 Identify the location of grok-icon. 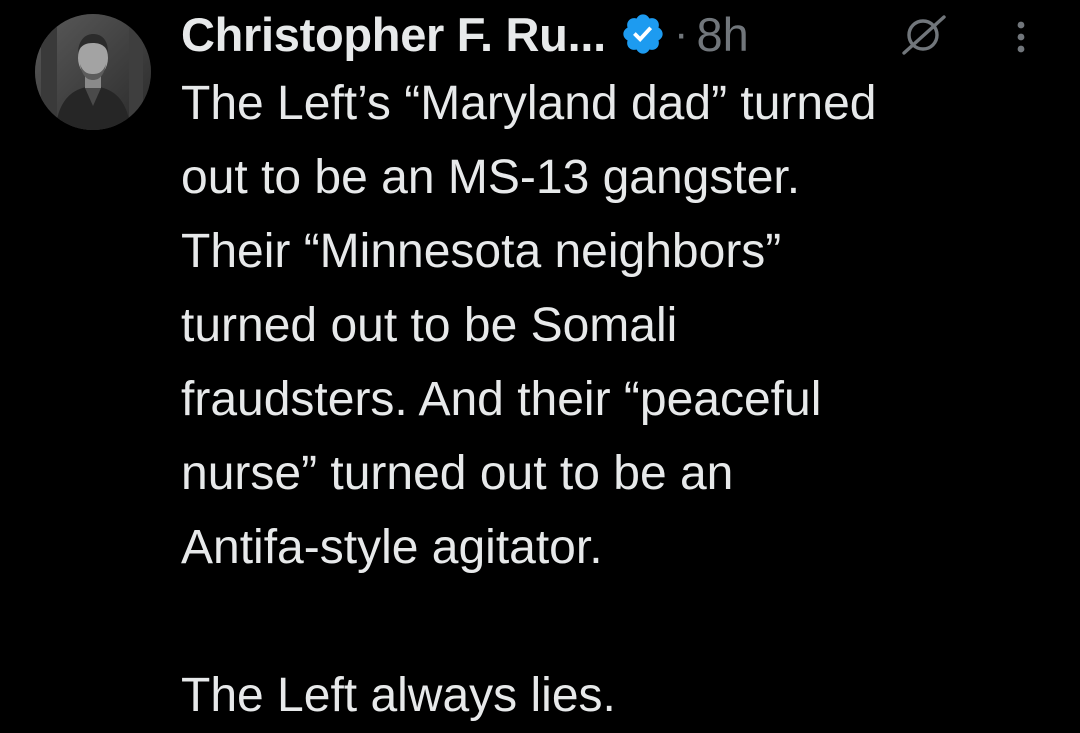
(925, 35).